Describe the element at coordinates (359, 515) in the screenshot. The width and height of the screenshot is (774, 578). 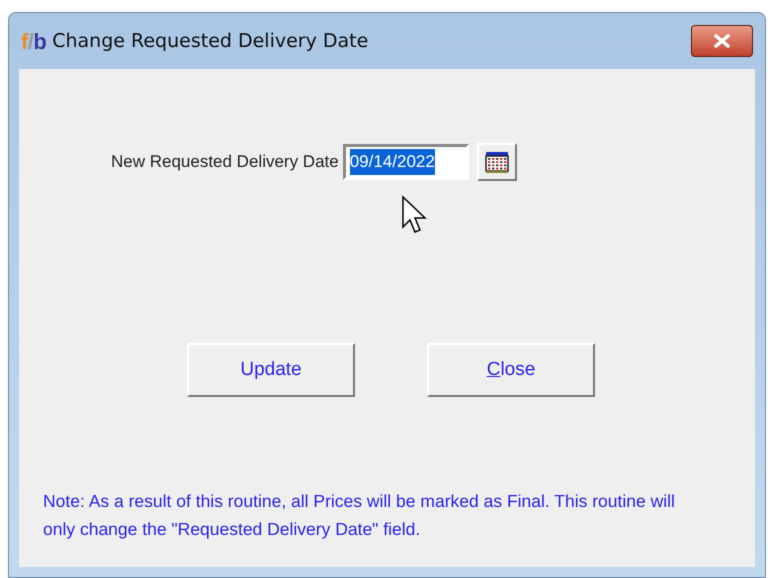
I see `note-text: Note: As a result of this routine, all Prices will be marked as Final. This routine will only change the "Requested Delivery Date" field.` at that location.